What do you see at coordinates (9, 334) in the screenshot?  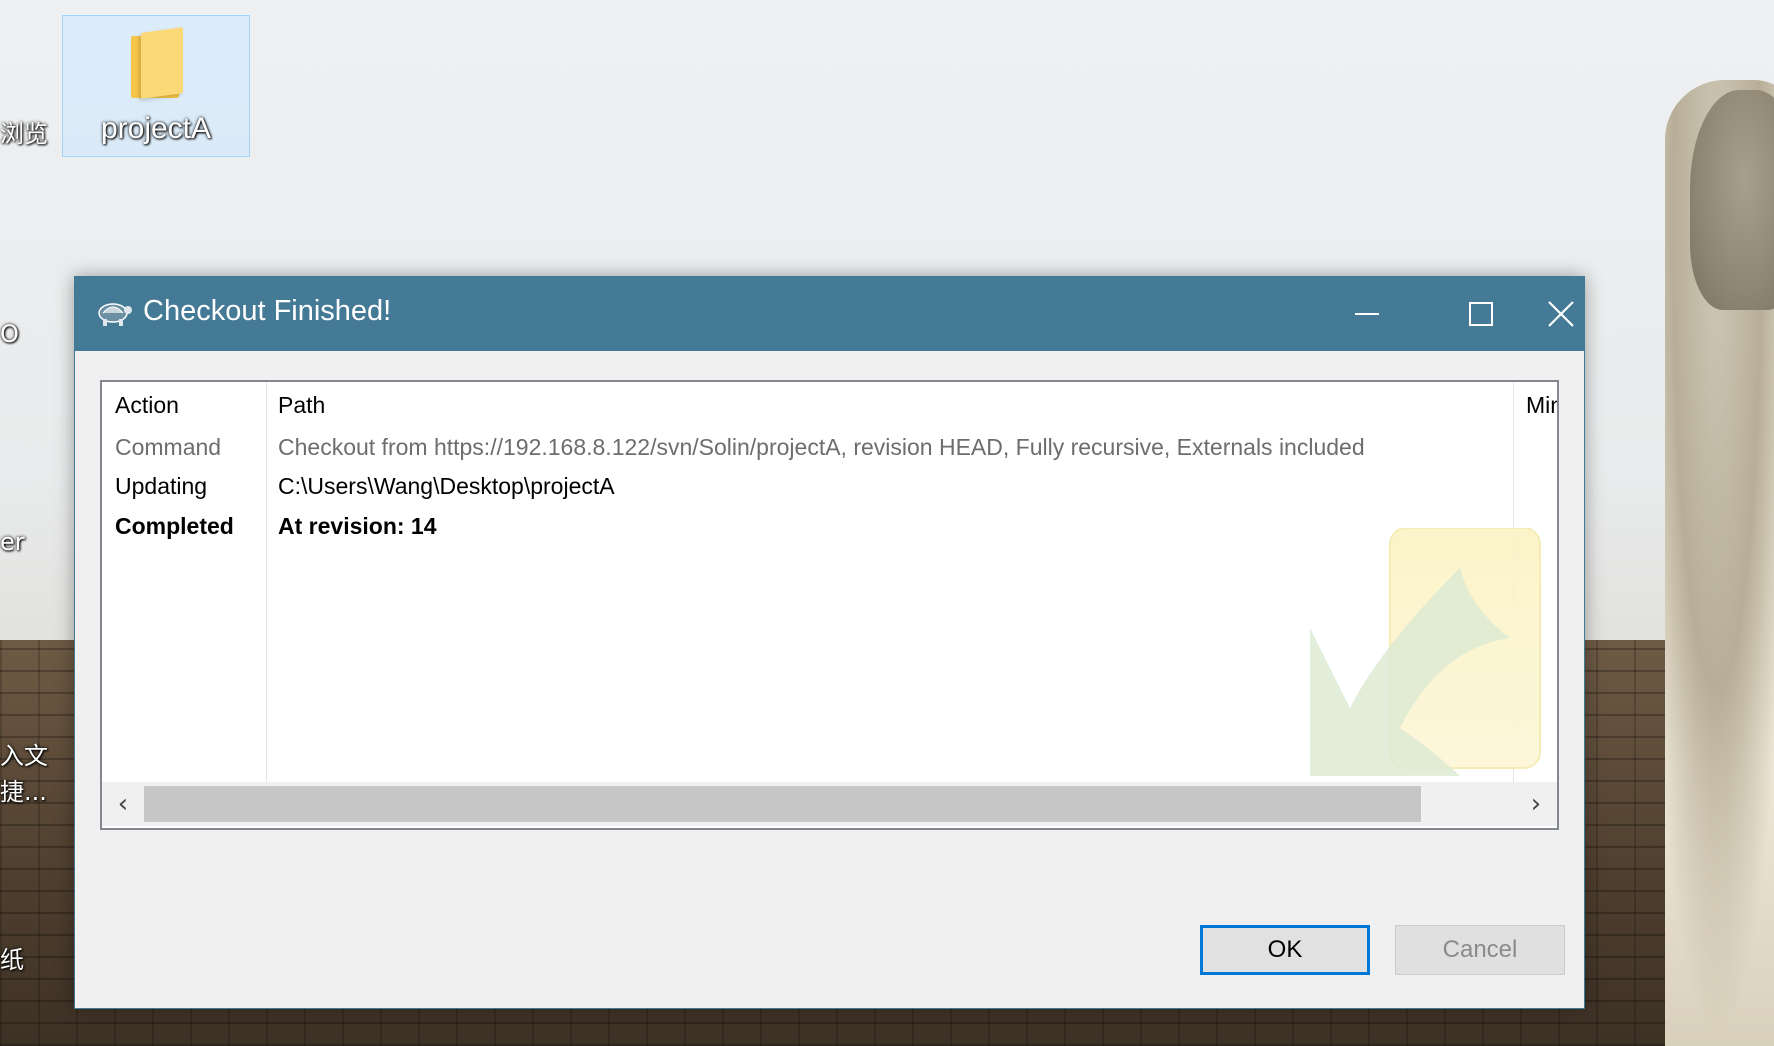 I see `desktop-icon-label-fragment: O` at bounding box center [9, 334].